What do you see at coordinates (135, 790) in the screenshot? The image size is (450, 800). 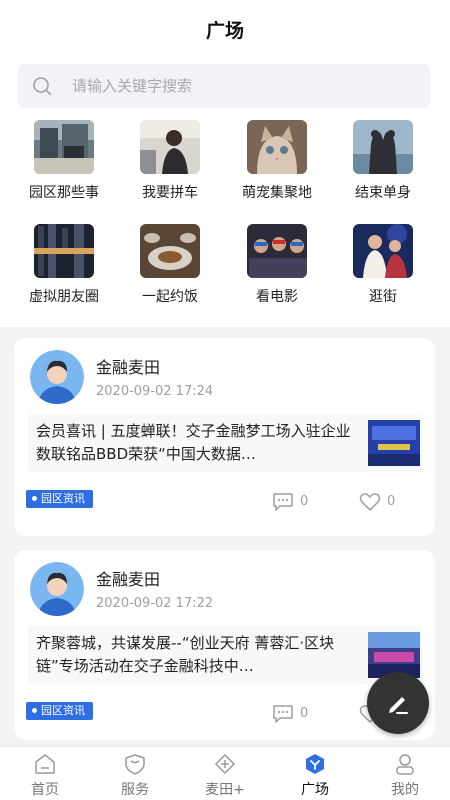 I see `tab-label: 服务` at bounding box center [135, 790].